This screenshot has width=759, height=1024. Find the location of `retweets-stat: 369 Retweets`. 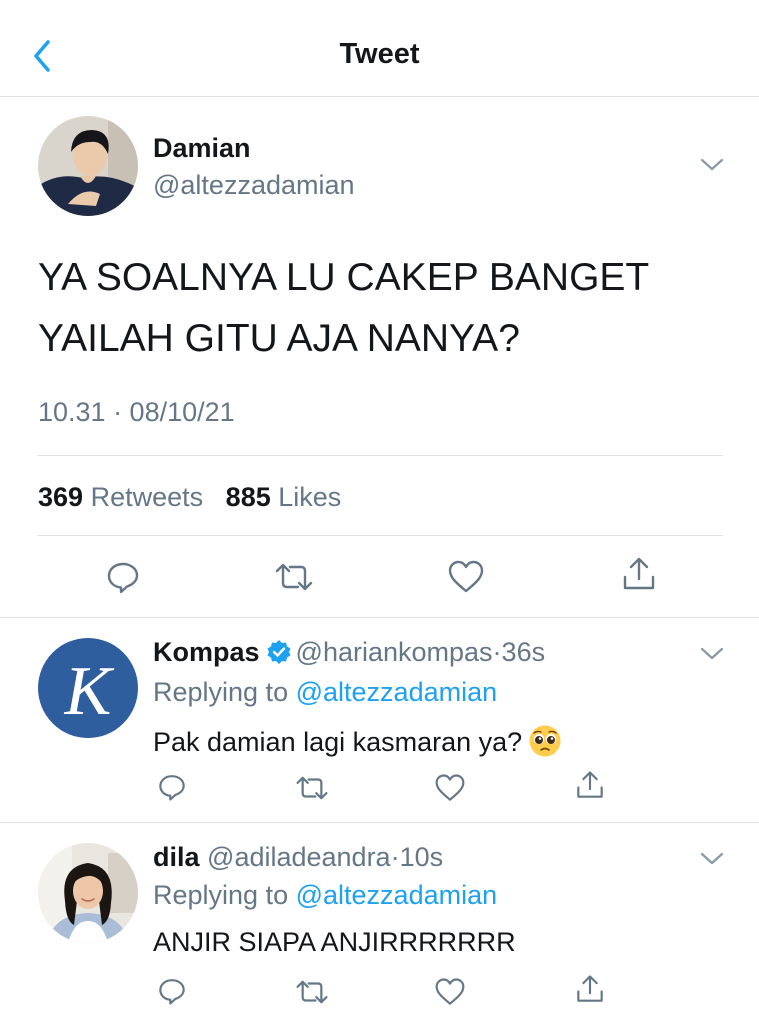

retweets-stat: 369 Retweets is located at coordinates (124, 497).